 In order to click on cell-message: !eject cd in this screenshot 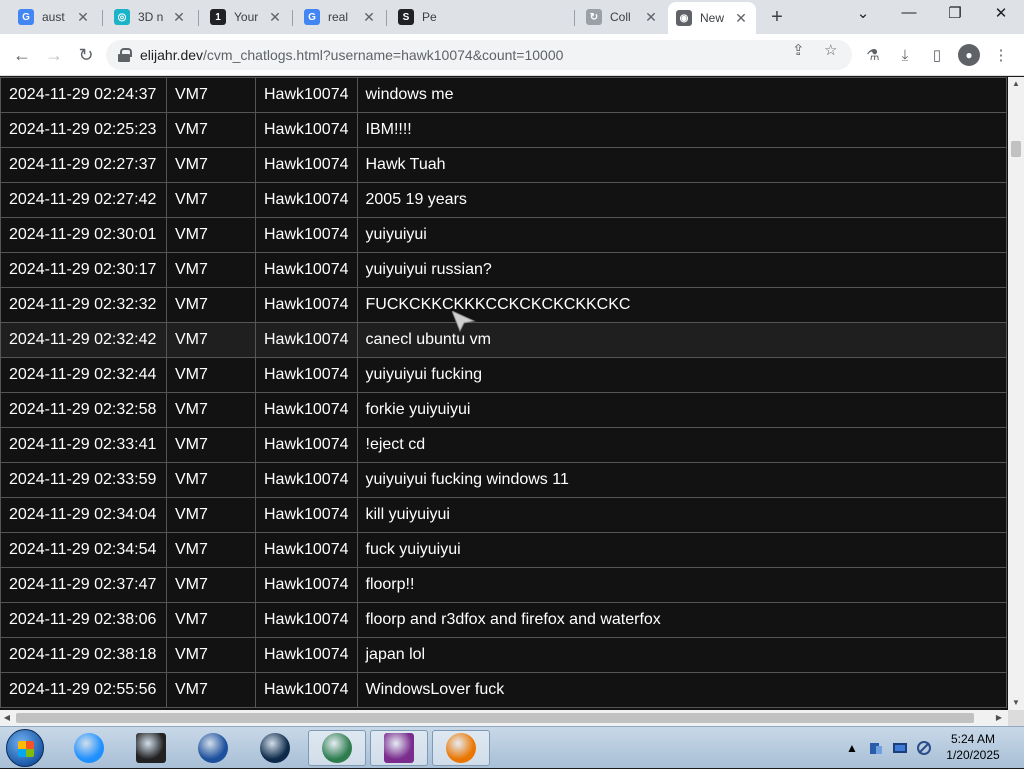, I will do `click(681, 445)`.